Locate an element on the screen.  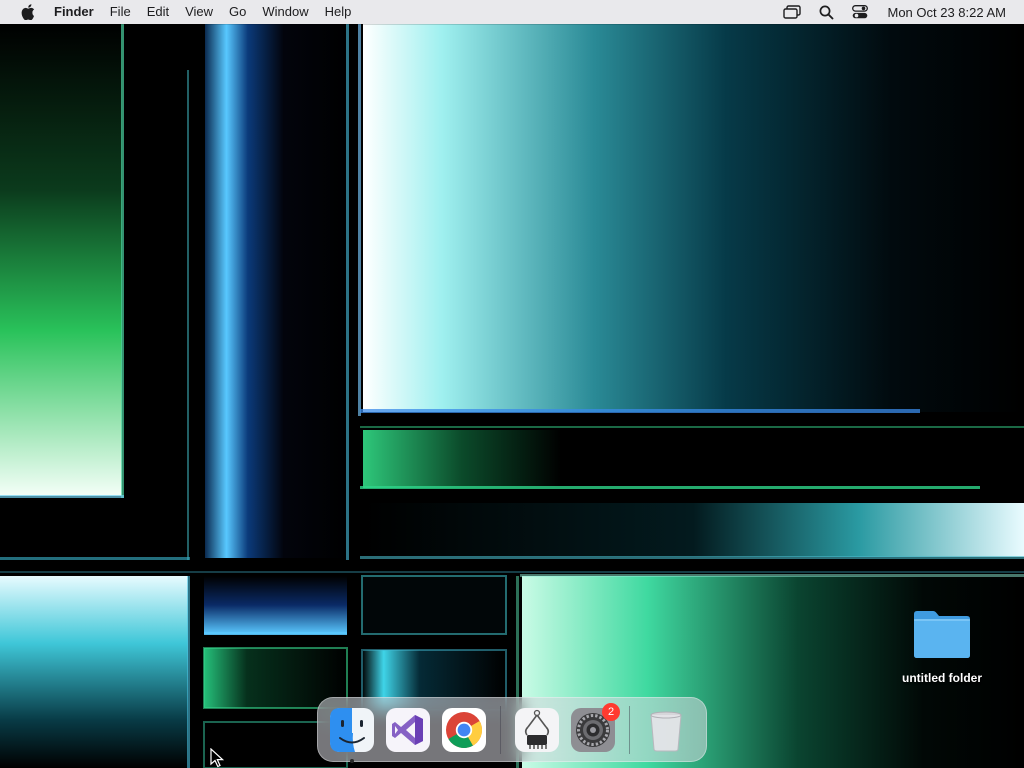
trash-icon is located at coordinates (666, 731).